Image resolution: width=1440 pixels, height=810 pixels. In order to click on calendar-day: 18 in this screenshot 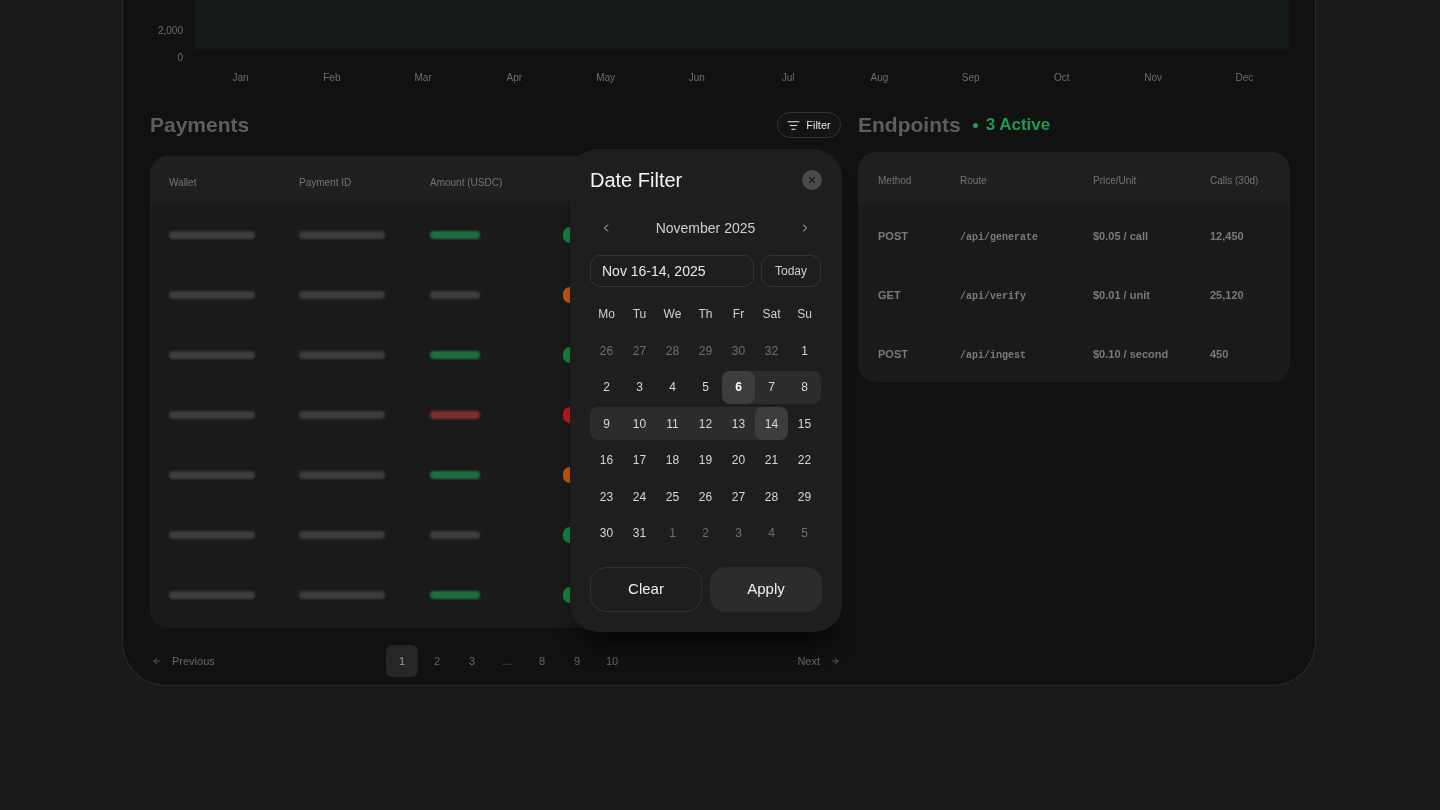, I will do `click(672, 460)`.